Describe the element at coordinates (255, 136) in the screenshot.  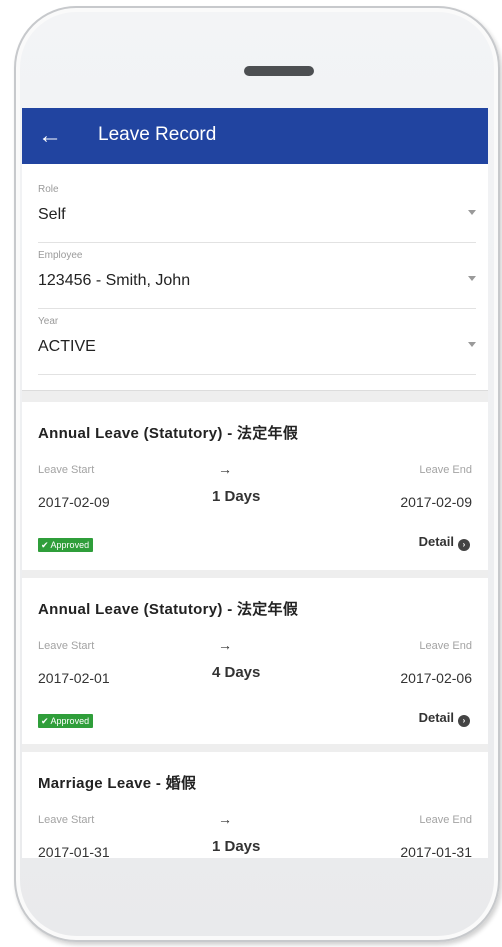
I see `app-bar: ← Leave Record` at that location.